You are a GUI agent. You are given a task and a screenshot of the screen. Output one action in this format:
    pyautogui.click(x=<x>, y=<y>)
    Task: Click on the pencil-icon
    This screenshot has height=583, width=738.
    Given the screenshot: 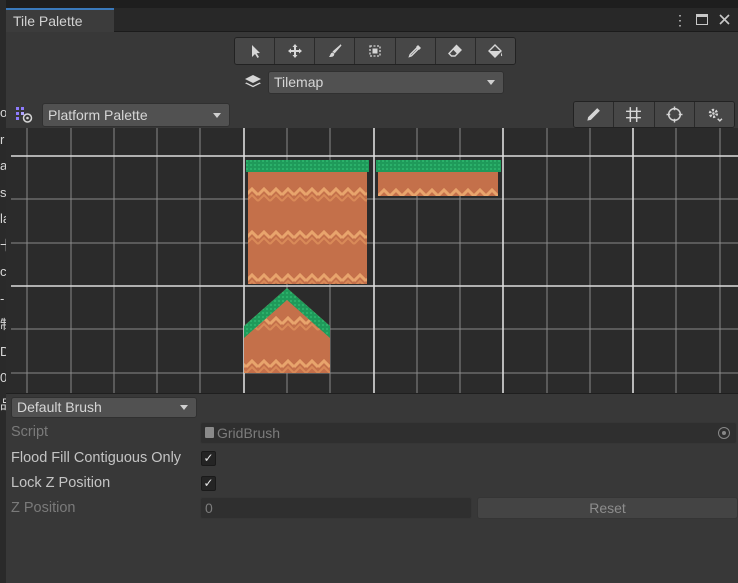 What is the action you would take?
    pyautogui.click(x=593, y=114)
    